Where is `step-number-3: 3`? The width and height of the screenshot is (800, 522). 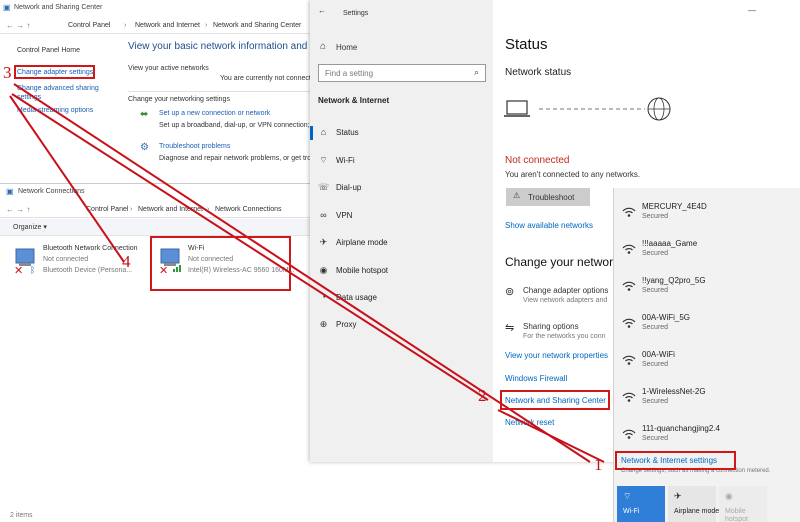 step-number-3: 3 is located at coordinates (7, 72).